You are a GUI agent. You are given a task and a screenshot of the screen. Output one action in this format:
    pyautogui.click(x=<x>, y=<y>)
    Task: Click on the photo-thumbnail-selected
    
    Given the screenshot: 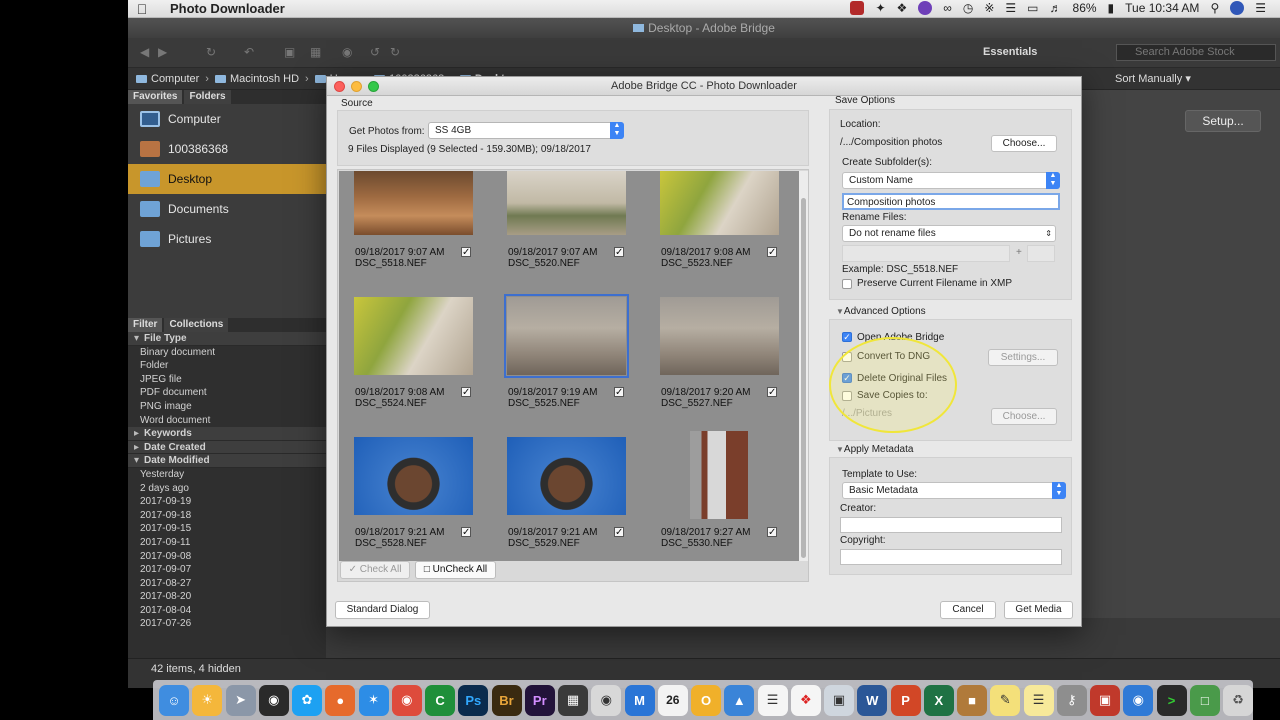 What is the action you would take?
    pyautogui.click(x=566, y=336)
    